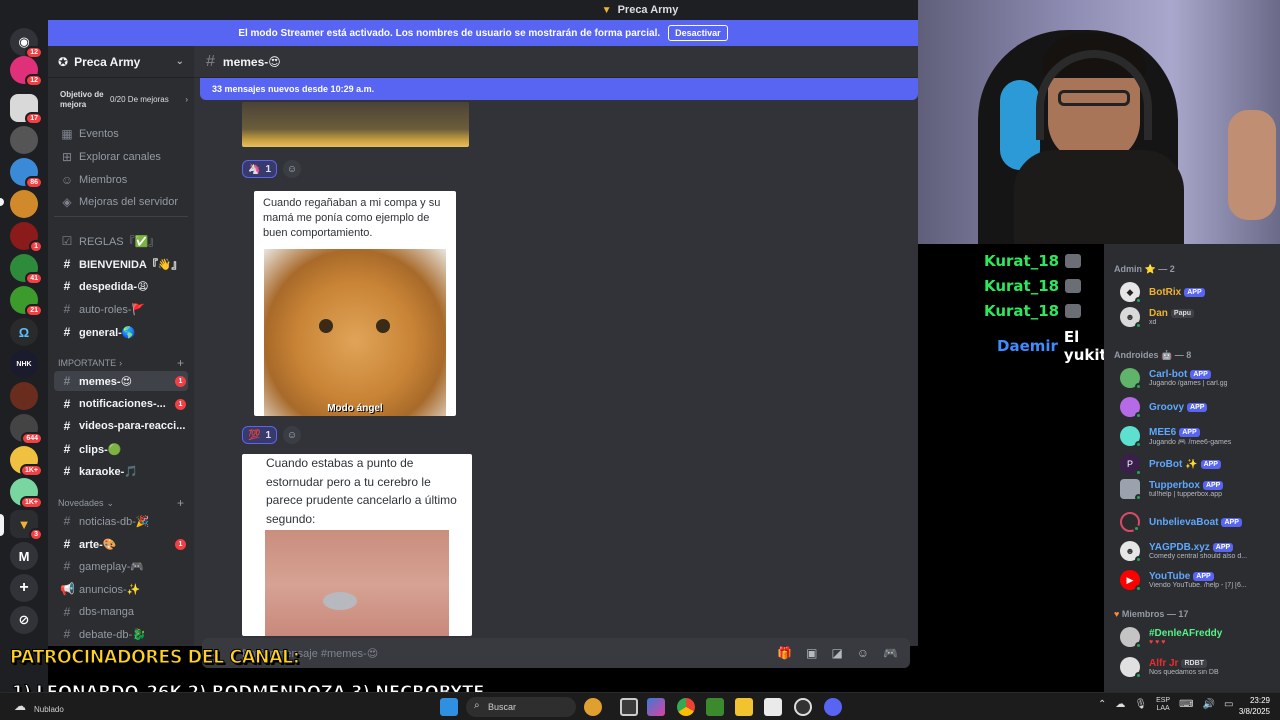 The height and width of the screenshot is (720, 1280). Describe the element at coordinates (833, 707) in the screenshot. I see `discord-taskbar-icon` at that location.